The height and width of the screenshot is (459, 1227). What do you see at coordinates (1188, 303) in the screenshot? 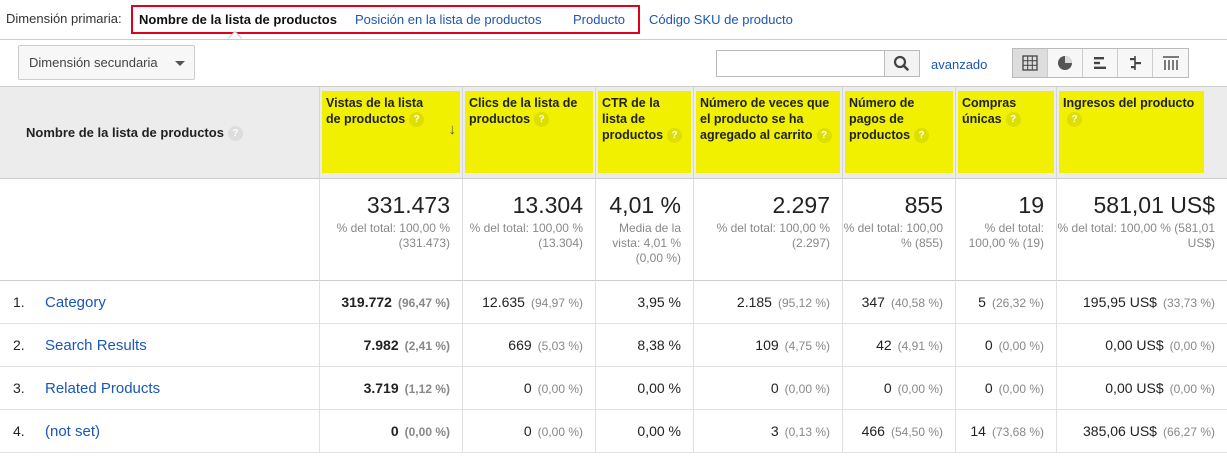
I see `cell-percentage: (33,73 %)` at bounding box center [1188, 303].